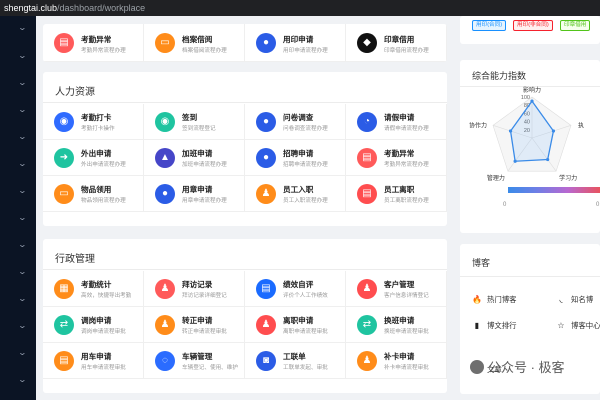 The height and width of the screenshot is (400, 600). Describe the element at coordinates (561, 325) in the screenshot. I see `star-icon: ☆` at that location.